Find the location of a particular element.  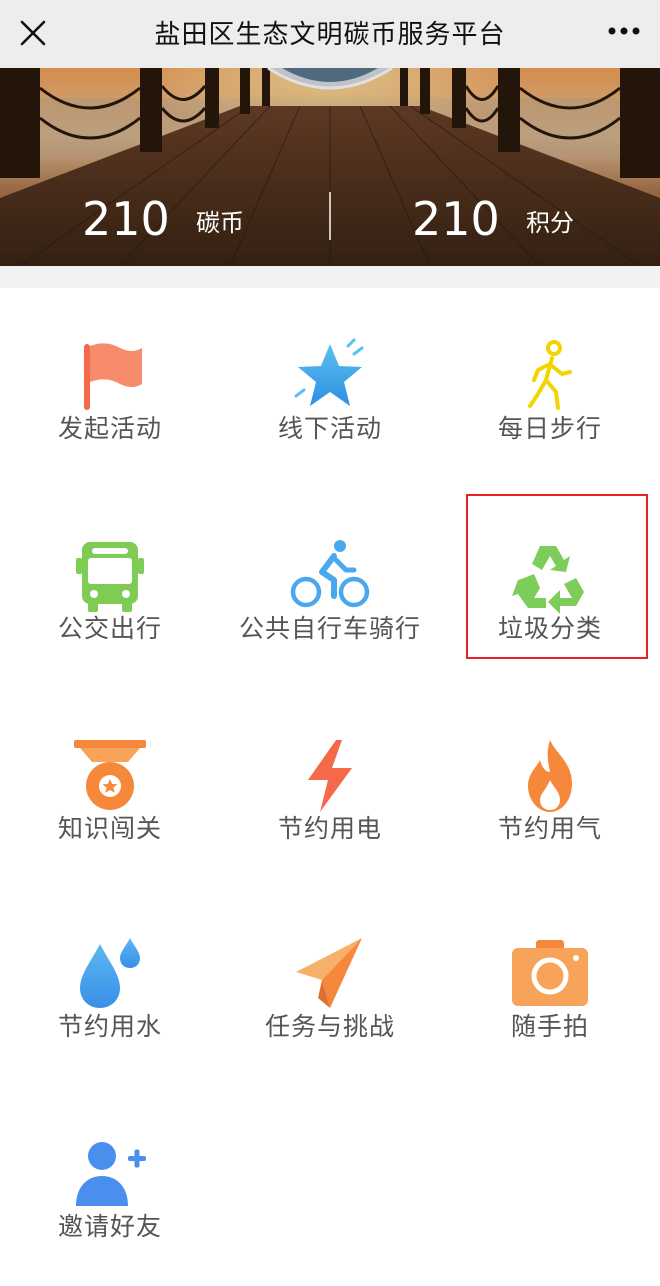

flame-icon is located at coordinates (550, 776).